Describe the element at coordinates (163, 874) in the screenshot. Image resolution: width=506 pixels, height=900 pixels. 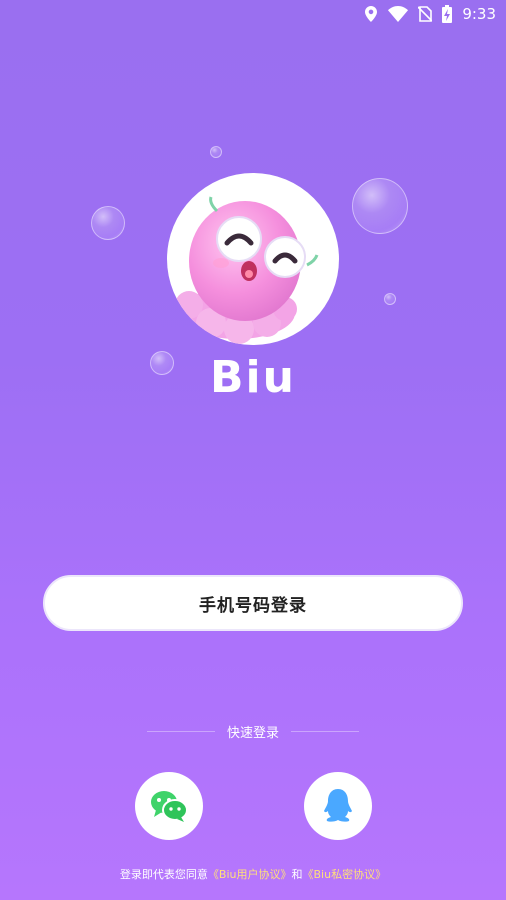
I see `agreement-prefix: 登录即代表您同意` at that location.